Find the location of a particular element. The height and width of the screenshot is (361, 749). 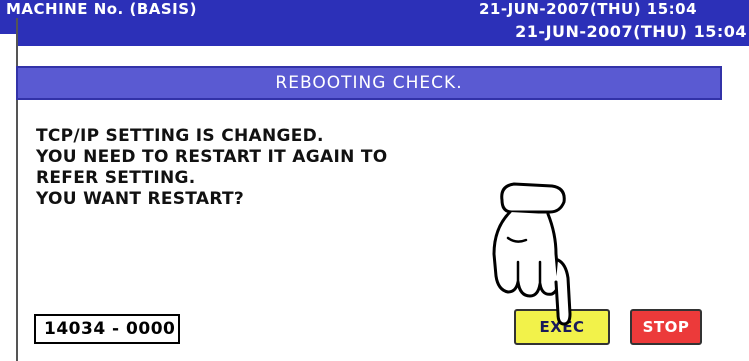

pointing-hand-icon is located at coordinates (532, 254).